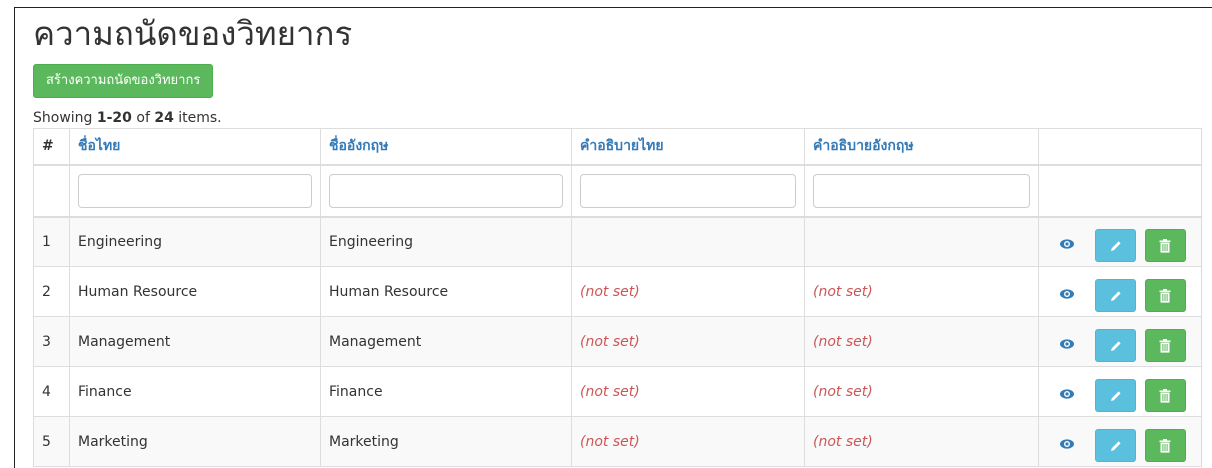 The width and height of the screenshot is (1212, 468). Describe the element at coordinates (1120, 147) in the screenshot. I see `column-header-actions` at that location.